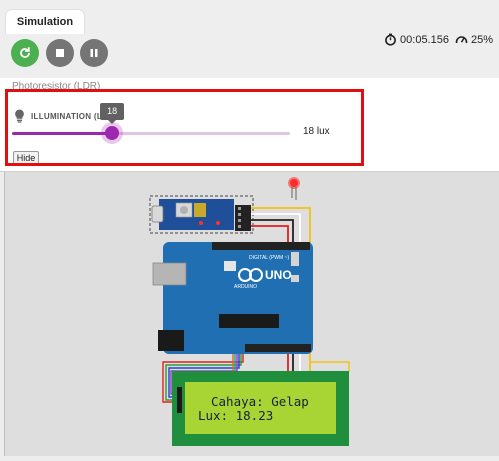 The width and height of the screenshot is (499, 461). I want to click on stop-button, so click(60, 53).